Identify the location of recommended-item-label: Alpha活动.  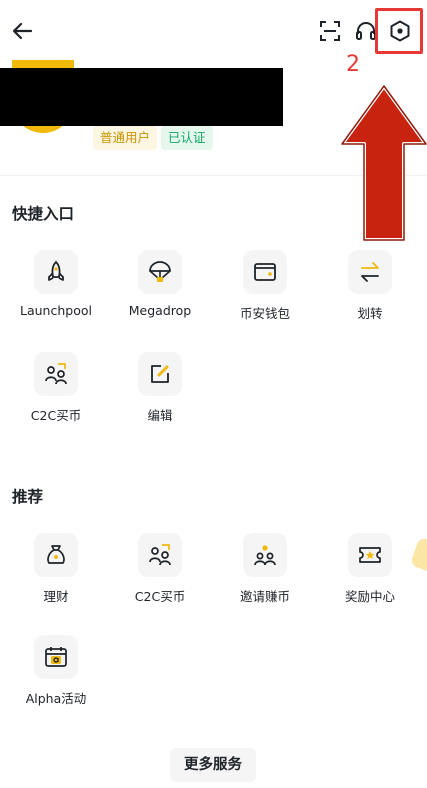
(56, 698).